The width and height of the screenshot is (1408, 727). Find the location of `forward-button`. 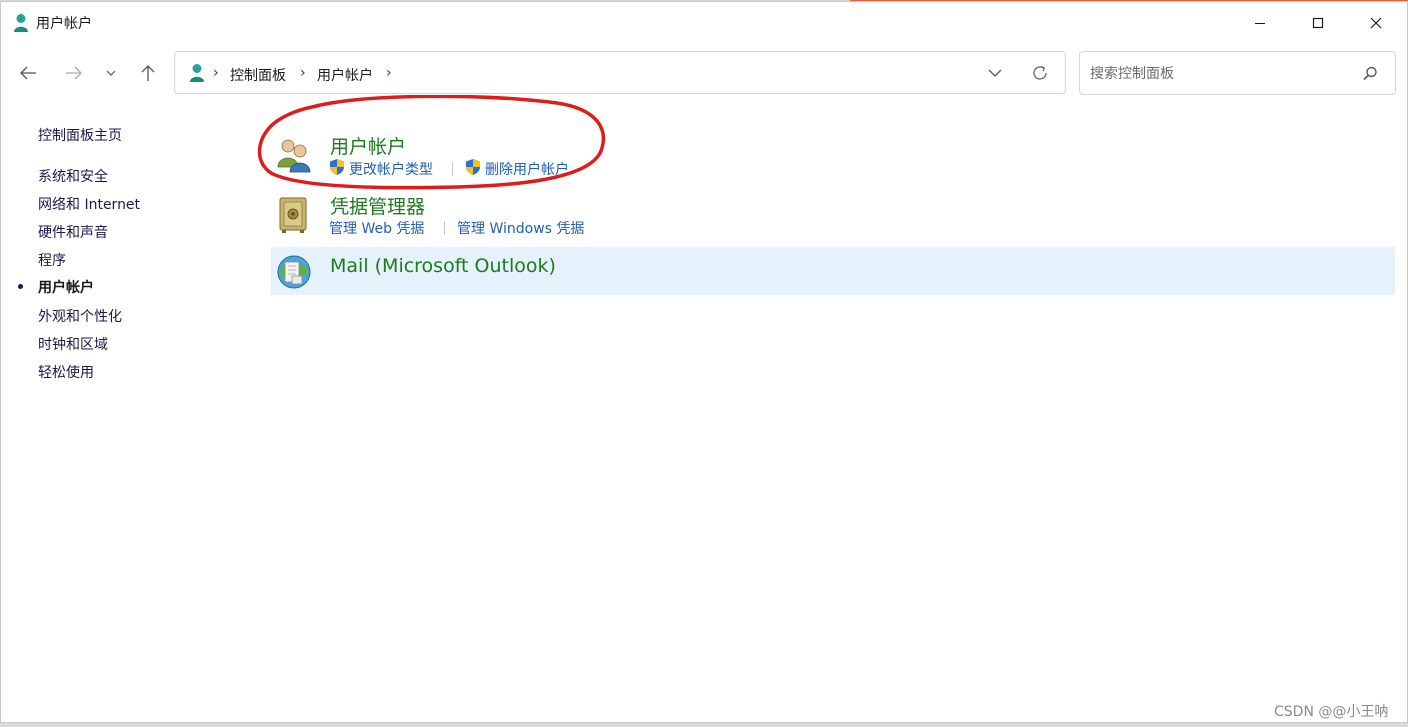

forward-button is located at coordinates (74, 73).